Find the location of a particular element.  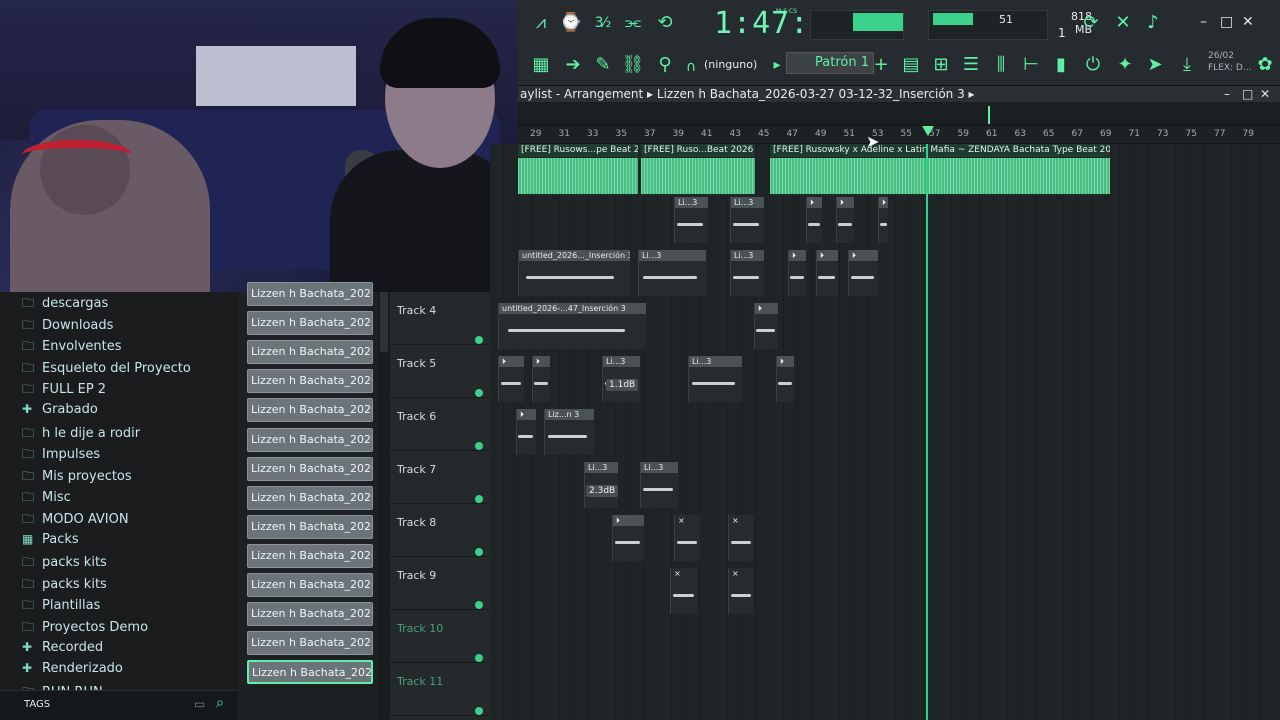

tempo-tap-icon: ⩘ is located at coordinates (541, 24).